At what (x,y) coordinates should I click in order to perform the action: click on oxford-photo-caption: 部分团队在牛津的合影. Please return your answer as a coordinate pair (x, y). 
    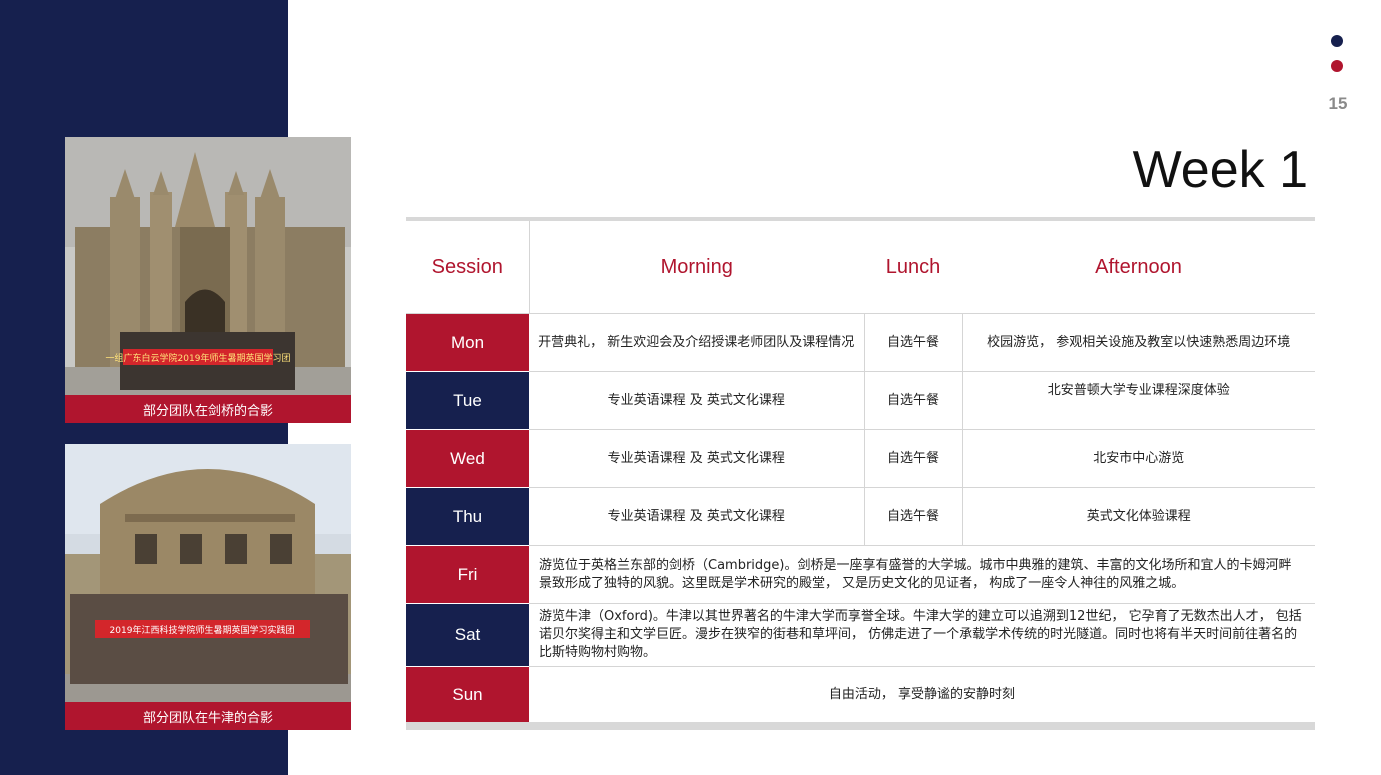
    Looking at the image, I should click on (208, 716).